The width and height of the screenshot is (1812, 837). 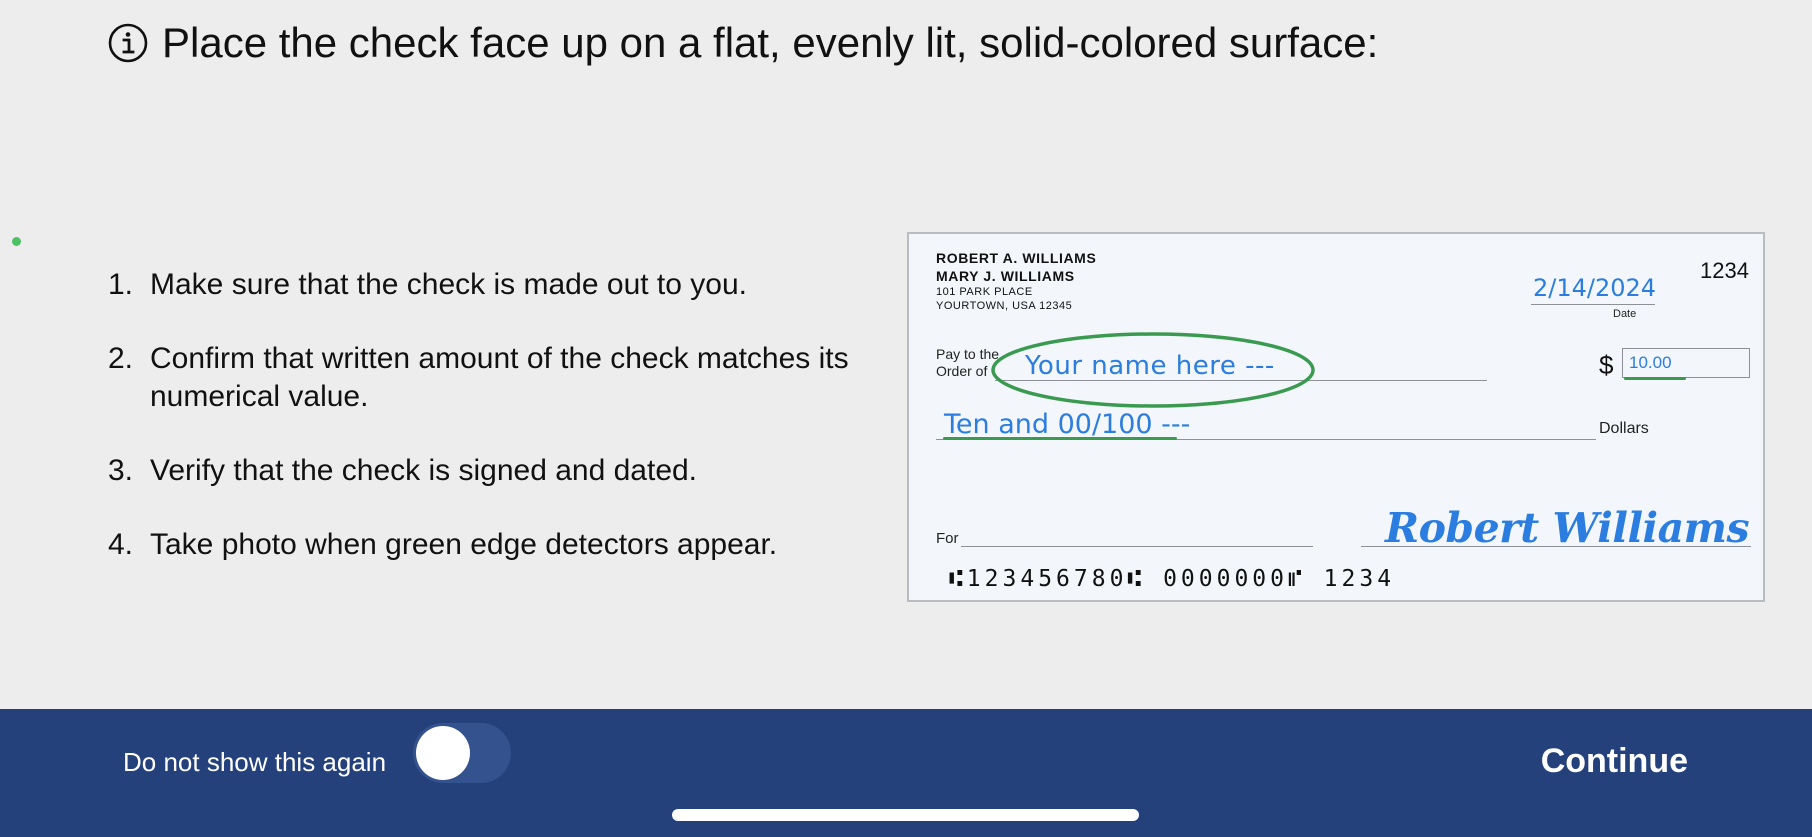 I want to click on written-amount: Ten and 00/100 ---, so click(x=1067, y=424).